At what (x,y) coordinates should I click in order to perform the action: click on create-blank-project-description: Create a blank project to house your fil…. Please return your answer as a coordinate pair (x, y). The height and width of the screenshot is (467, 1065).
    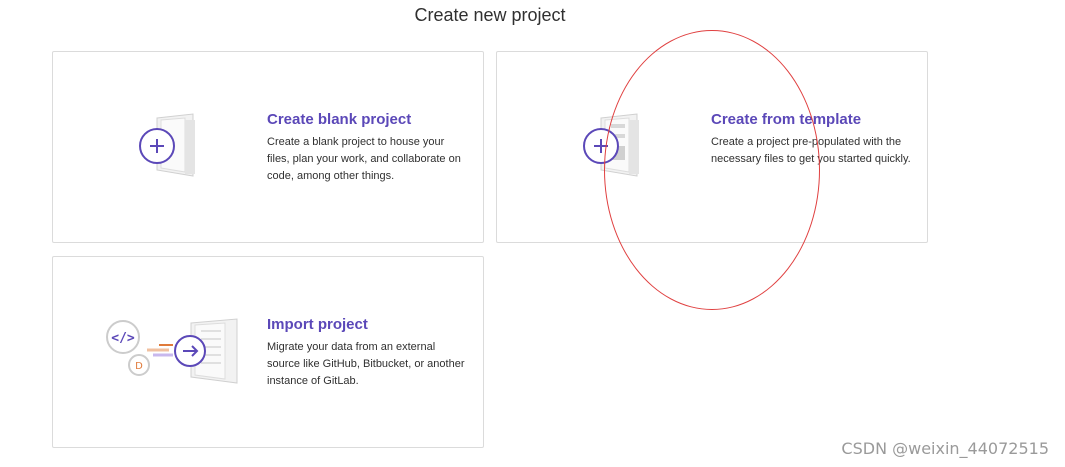
    Looking at the image, I should click on (364, 159).